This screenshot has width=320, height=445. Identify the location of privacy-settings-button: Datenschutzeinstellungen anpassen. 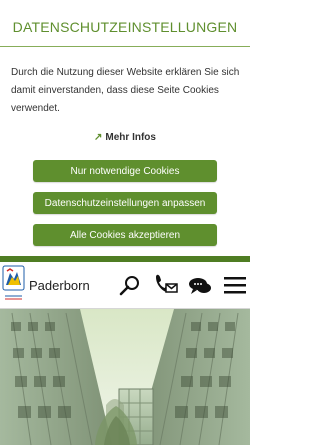
(125, 203).